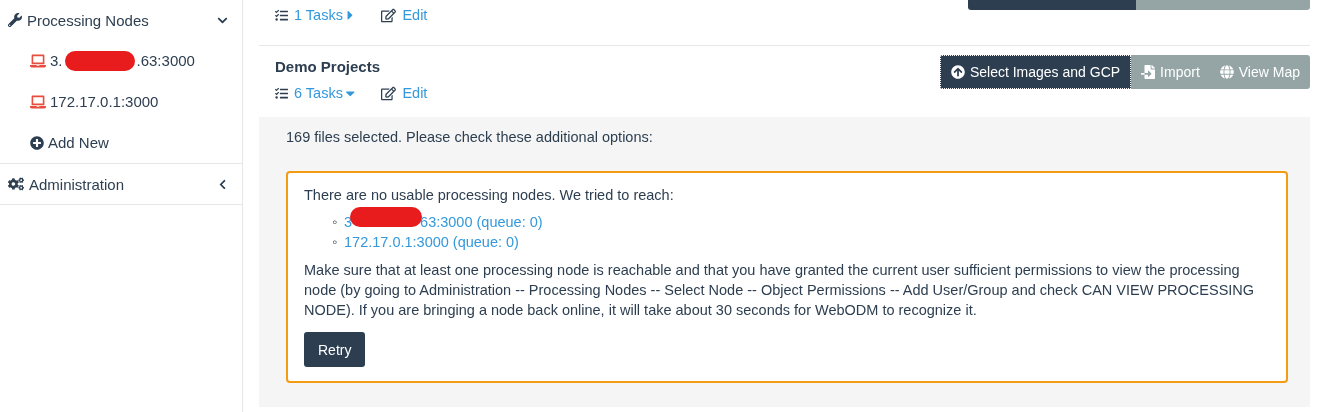 This screenshot has height=412, width=1331. Describe the element at coordinates (78, 142) in the screenshot. I see `item-label: Add New` at that location.